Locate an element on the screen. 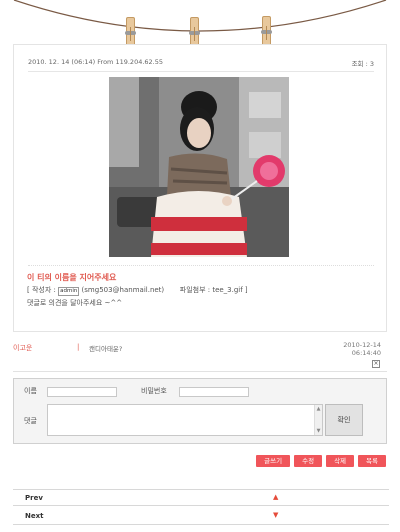 The image size is (400, 532). comment-form: 이름 비밀번호 댓글 ▲ ▼ 확인 is located at coordinates (200, 411).